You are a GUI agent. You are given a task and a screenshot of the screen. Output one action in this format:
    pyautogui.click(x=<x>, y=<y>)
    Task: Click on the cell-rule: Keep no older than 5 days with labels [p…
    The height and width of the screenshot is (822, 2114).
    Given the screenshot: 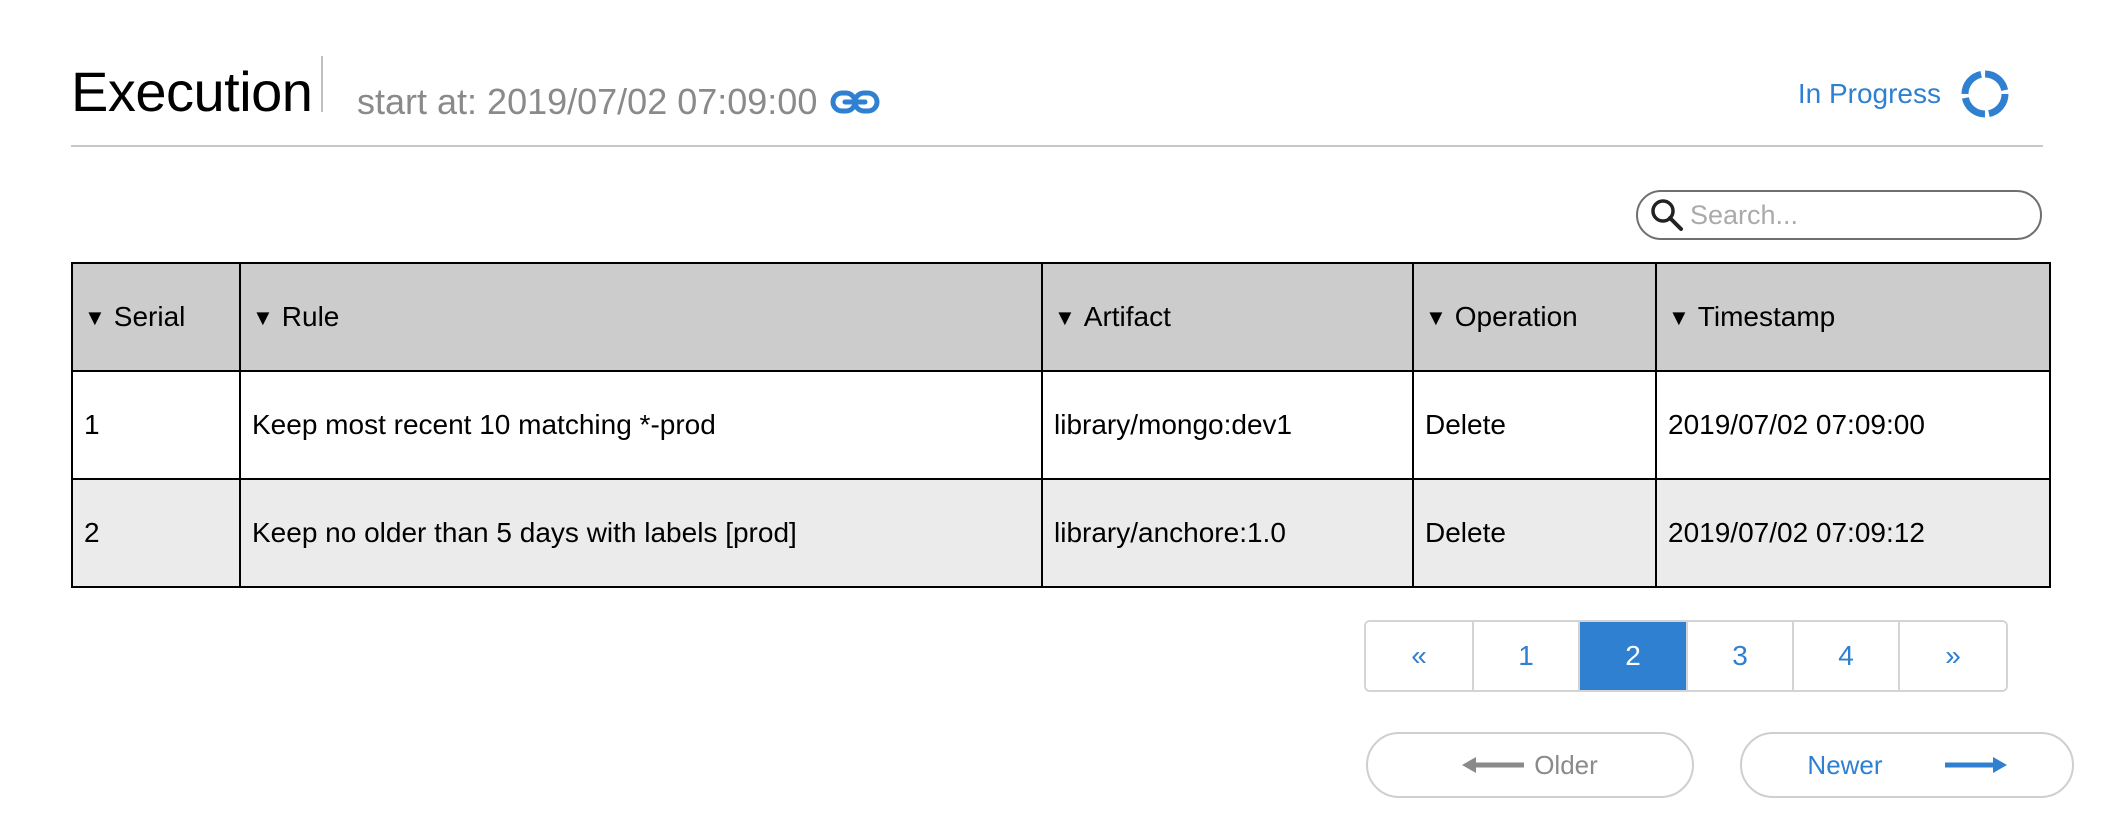 What is the action you would take?
    pyautogui.click(x=641, y=533)
    